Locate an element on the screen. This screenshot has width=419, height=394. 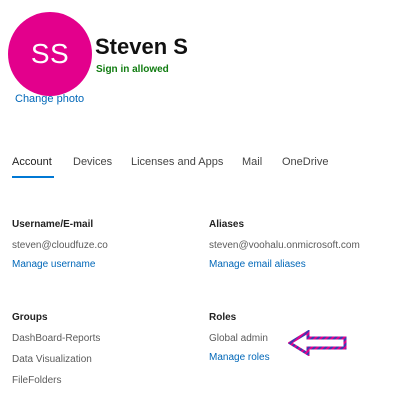
roles-label: Roles is located at coordinates (223, 317).